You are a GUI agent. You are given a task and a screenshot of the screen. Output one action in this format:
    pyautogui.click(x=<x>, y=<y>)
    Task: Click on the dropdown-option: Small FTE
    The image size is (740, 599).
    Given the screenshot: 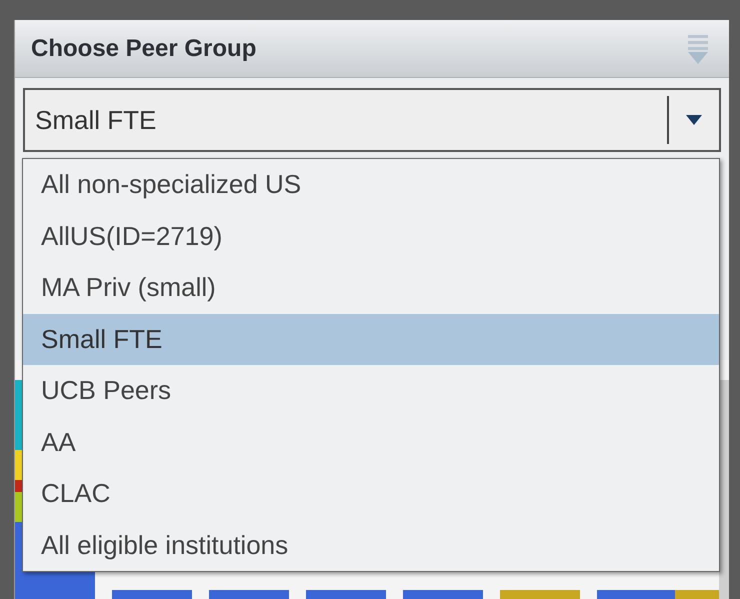 What is the action you would take?
    pyautogui.click(x=371, y=339)
    